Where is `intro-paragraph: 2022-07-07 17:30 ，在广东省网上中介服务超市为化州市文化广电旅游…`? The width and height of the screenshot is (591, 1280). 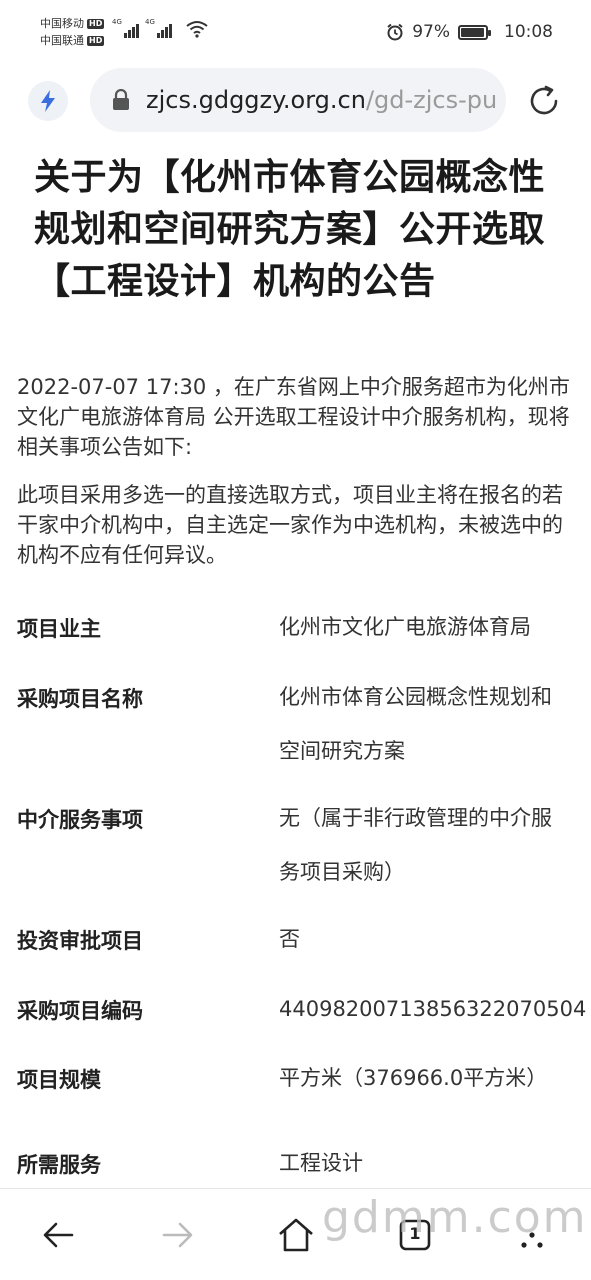 intro-paragraph: 2022-07-07 17:30 ，在广东省网上中介服务超市为化州市文化广电旅游… is located at coordinates (293, 417).